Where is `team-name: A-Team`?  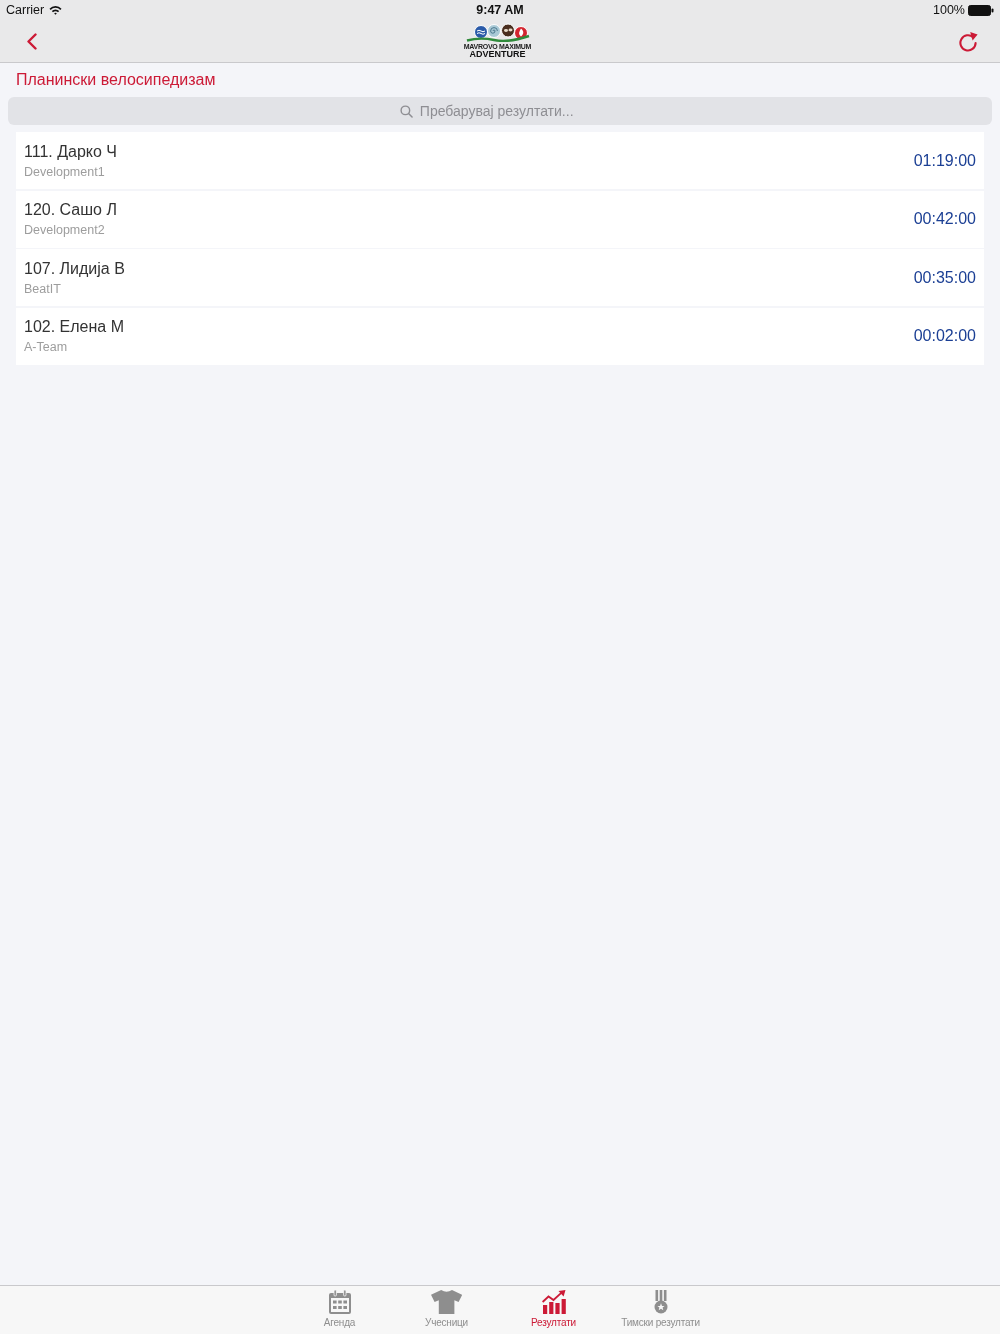
team-name: A-Team is located at coordinates (46, 347).